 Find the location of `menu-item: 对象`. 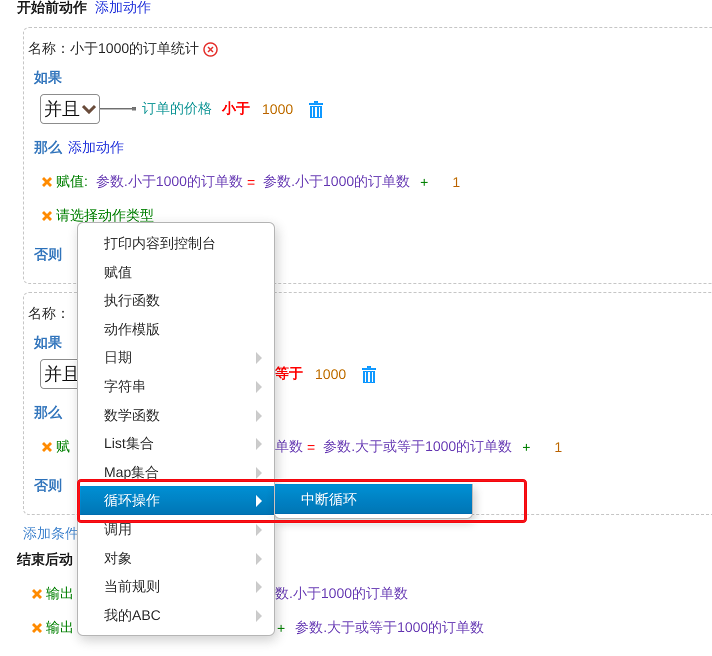

menu-item: 对象 is located at coordinates (176, 558).